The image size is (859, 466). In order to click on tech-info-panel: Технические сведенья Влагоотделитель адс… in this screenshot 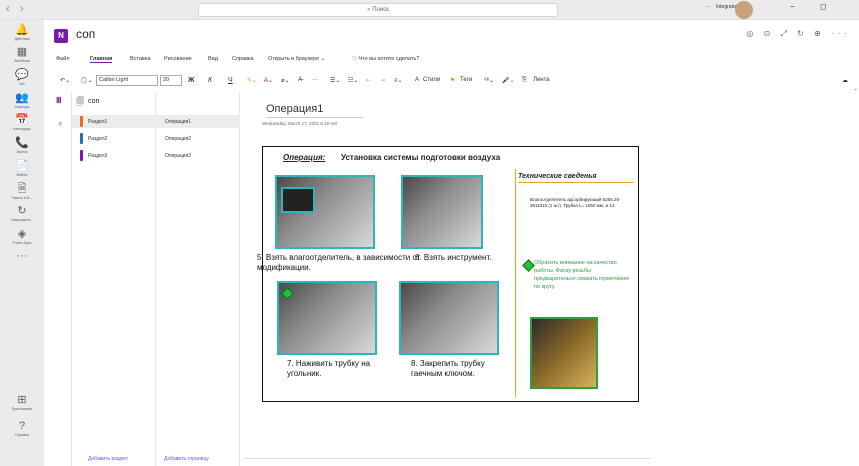, I will do `click(575, 283)`.